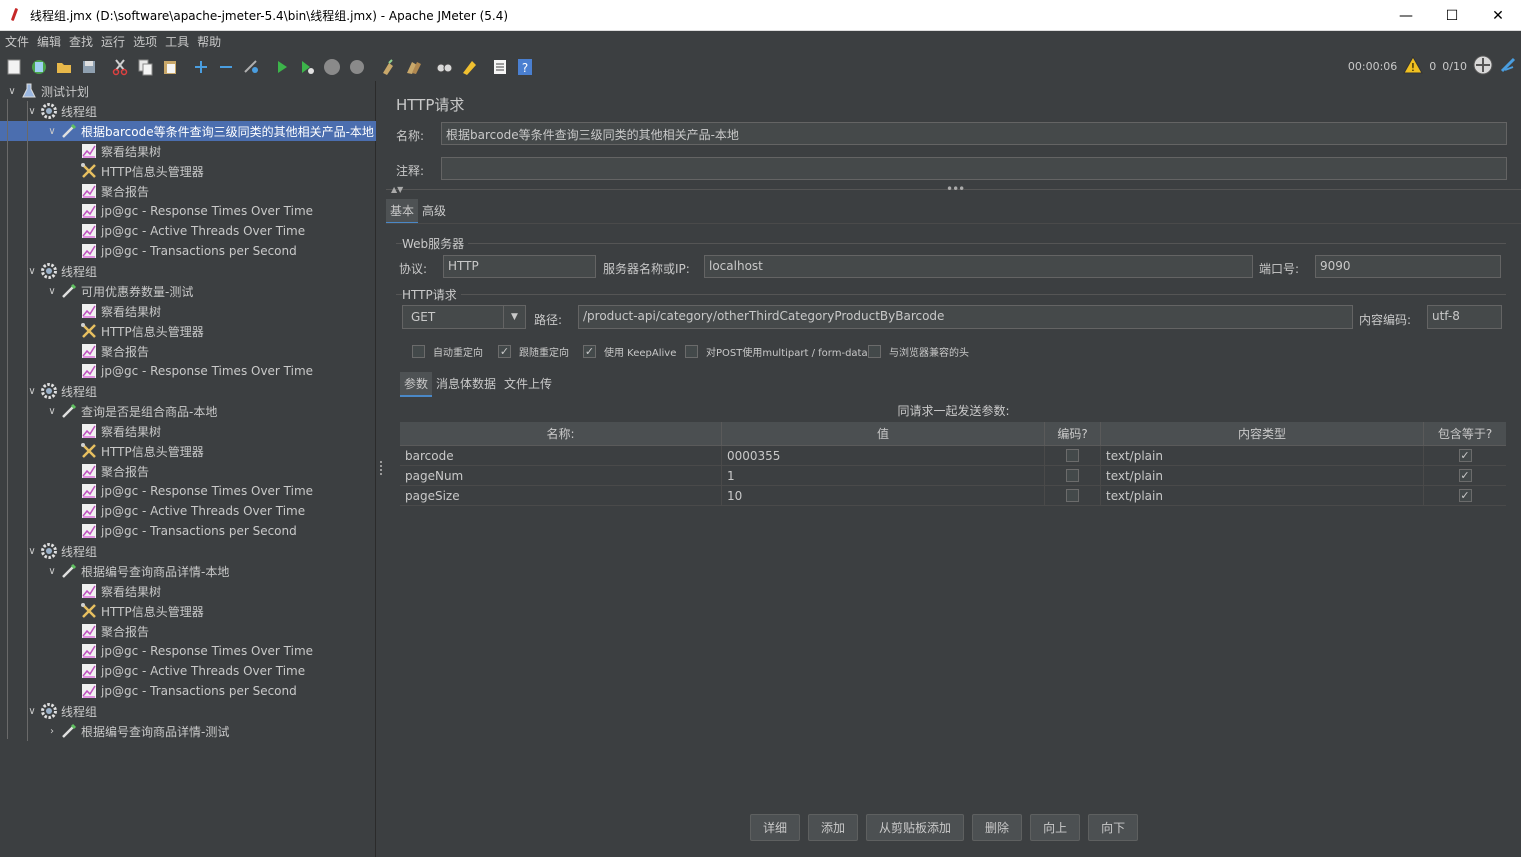  What do you see at coordinates (18, 41) in the screenshot?
I see `menu-file: 文件` at bounding box center [18, 41].